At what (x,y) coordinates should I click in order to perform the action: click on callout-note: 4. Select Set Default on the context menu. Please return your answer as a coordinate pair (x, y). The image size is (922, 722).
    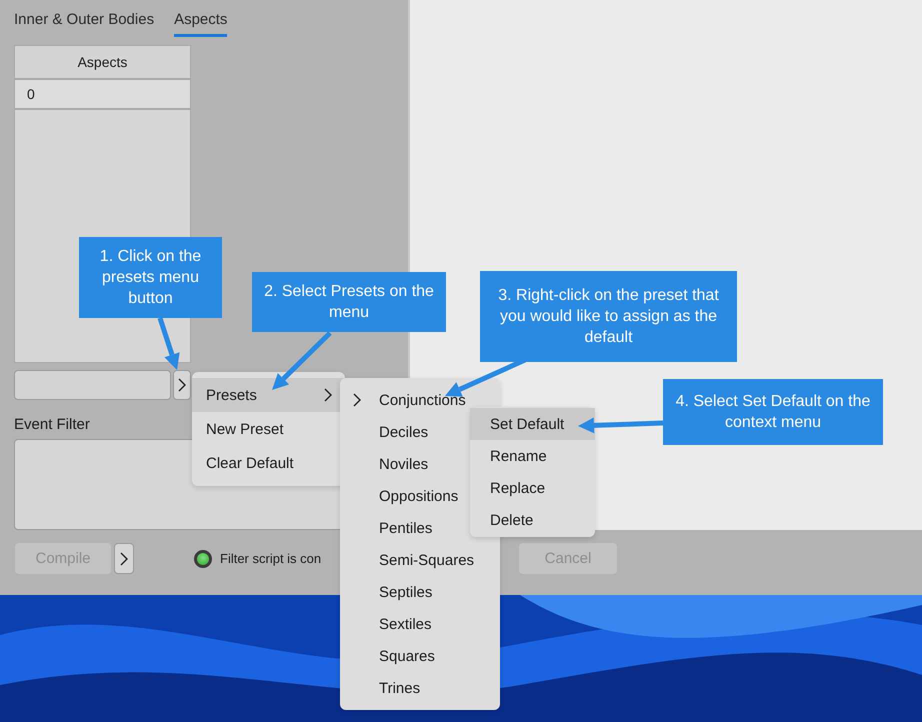
    Looking at the image, I should click on (773, 412).